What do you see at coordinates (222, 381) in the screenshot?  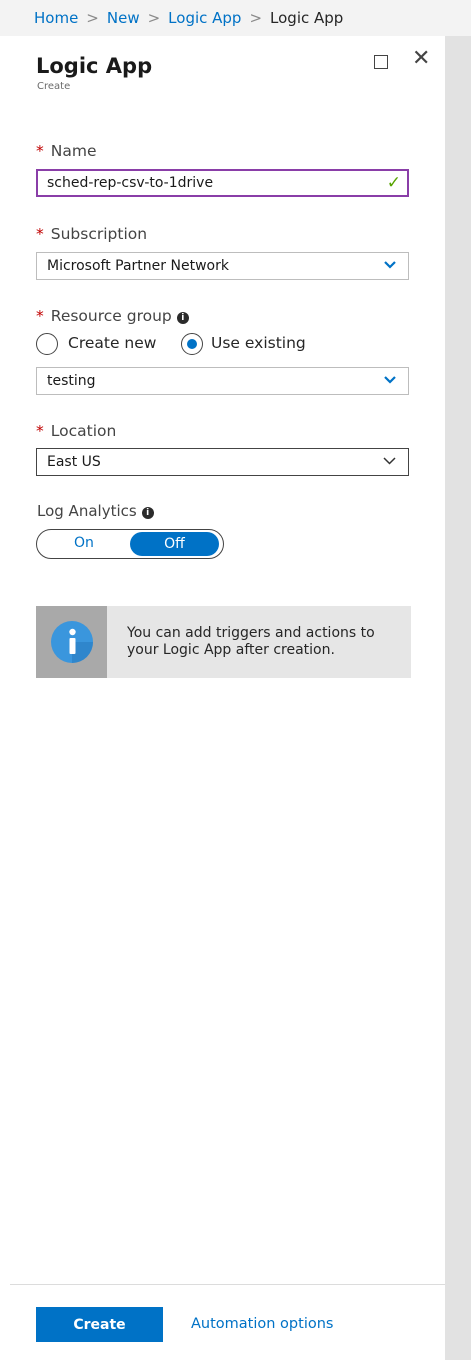 I see `resource-group-dropdown: testing` at bounding box center [222, 381].